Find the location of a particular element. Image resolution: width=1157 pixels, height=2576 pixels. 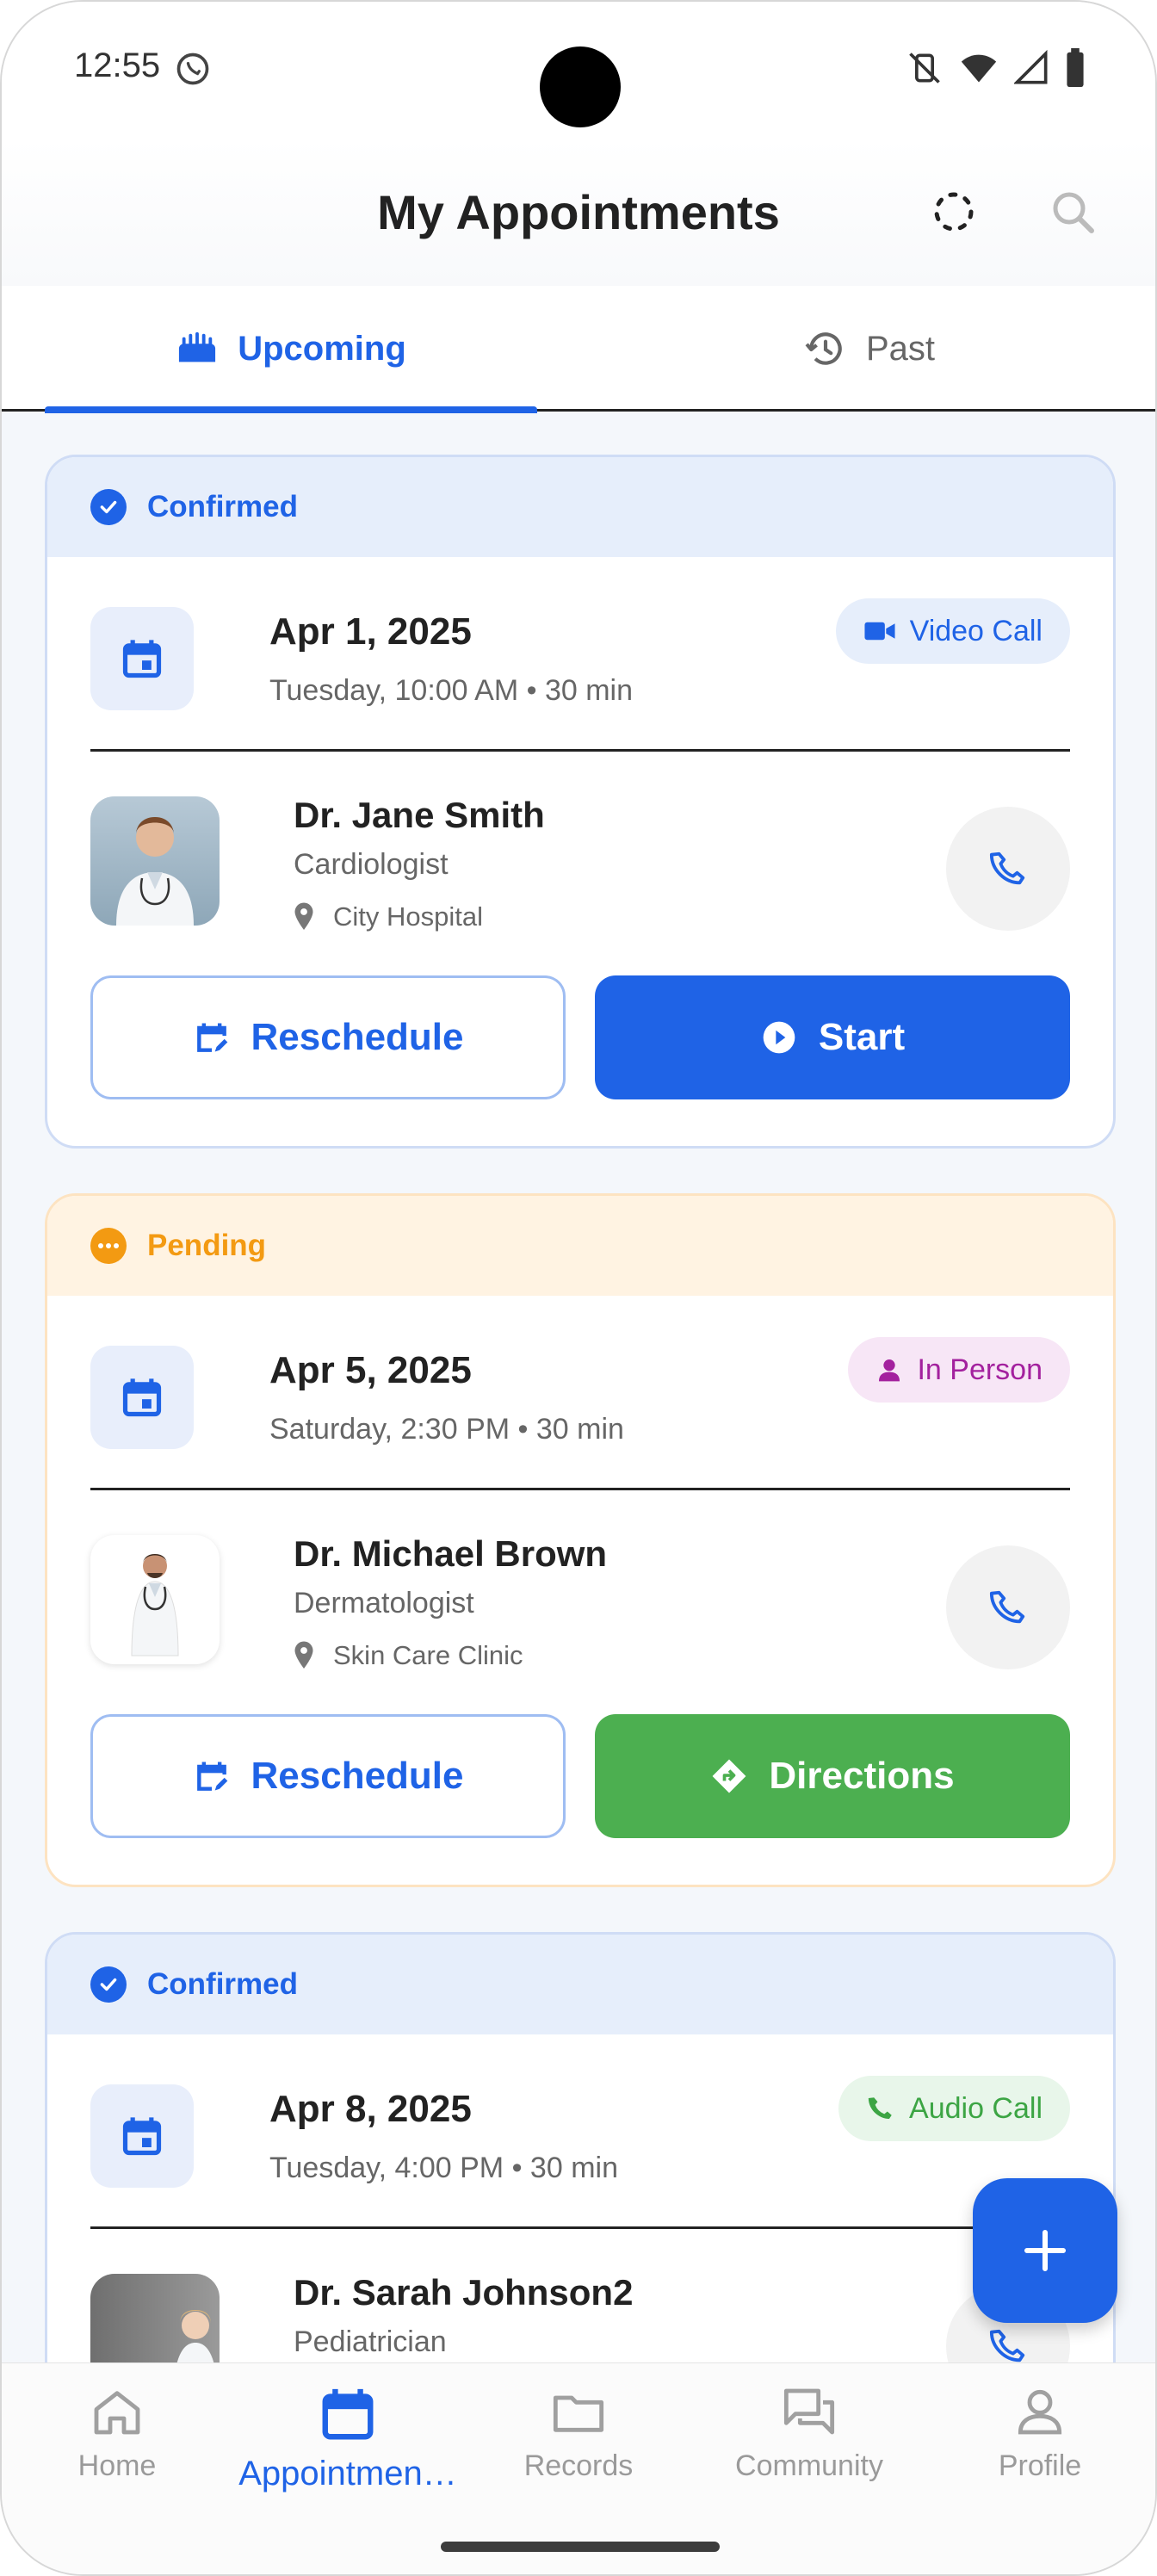

page-title: My Appointments is located at coordinates (579, 212).